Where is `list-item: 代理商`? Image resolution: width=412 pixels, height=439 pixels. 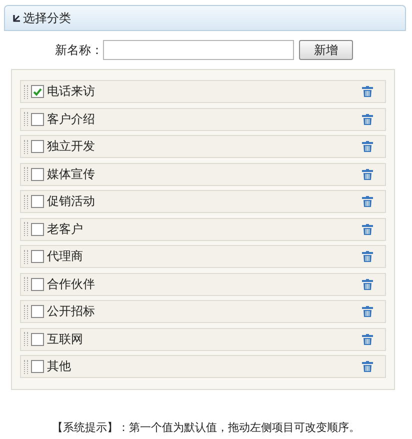
list-item: 代理商 is located at coordinates (203, 256).